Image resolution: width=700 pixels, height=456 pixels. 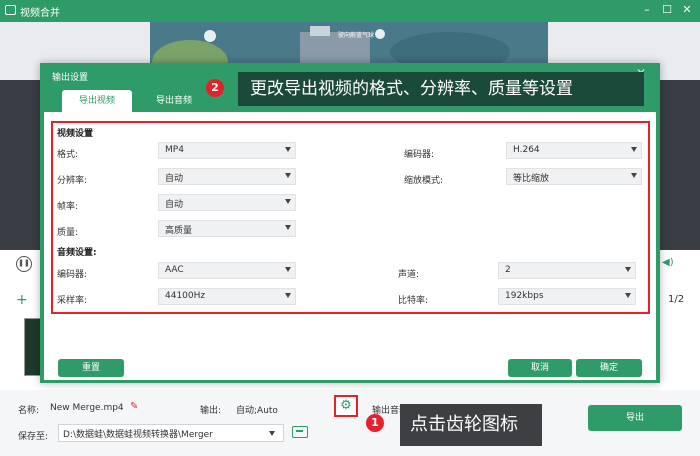 I want to click on bitrate-select: 192kbps, so click(x=567, y=296).